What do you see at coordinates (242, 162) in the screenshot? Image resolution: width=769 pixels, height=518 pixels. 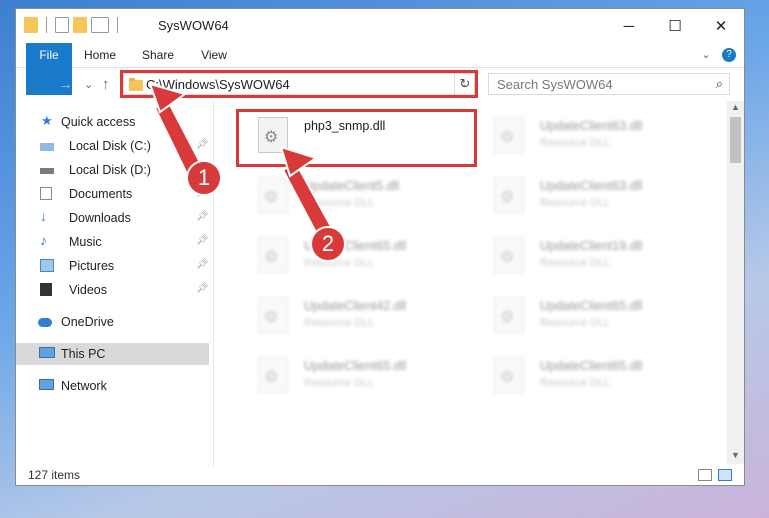 I see `annotation-arrows` at bounding box center [242, 162].